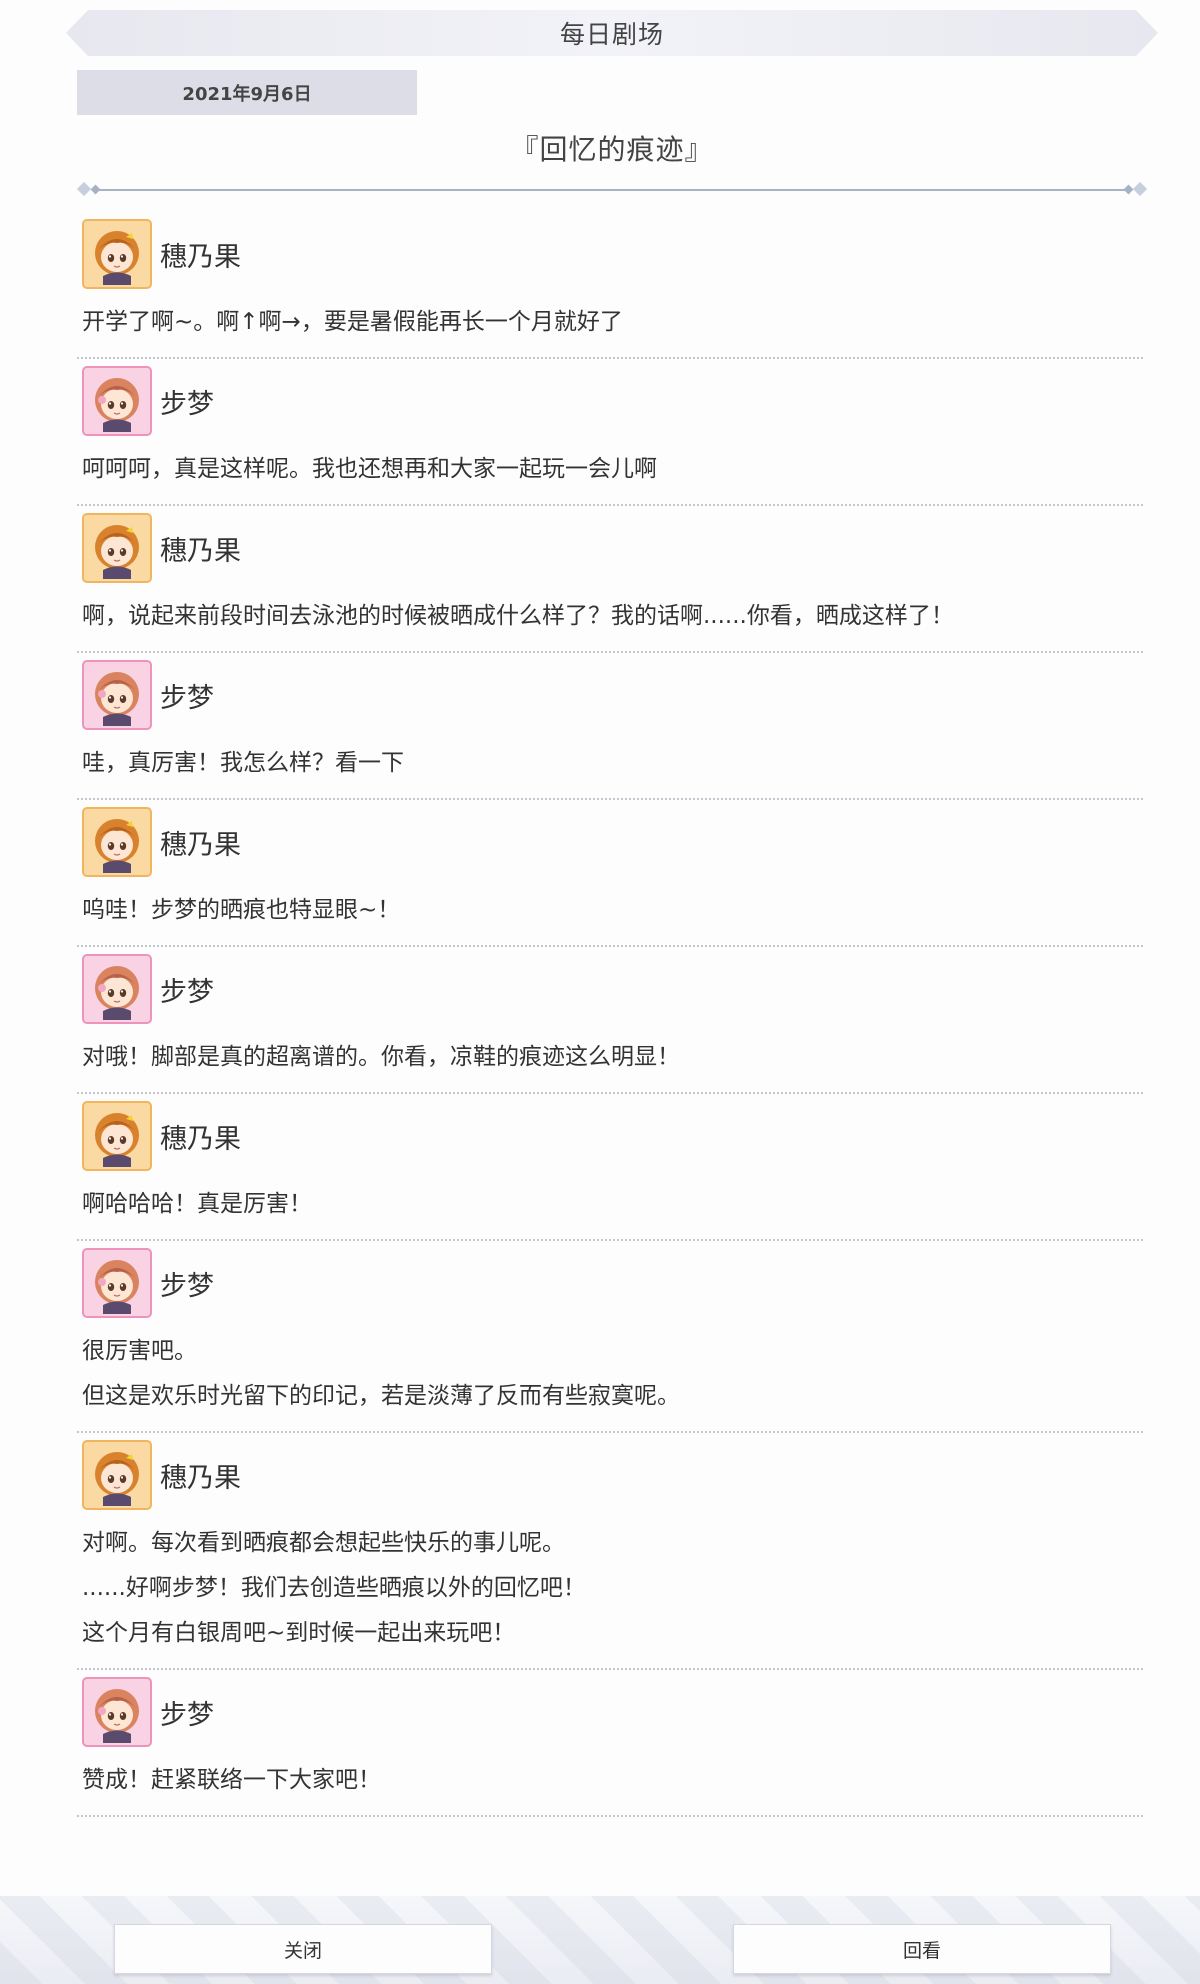 This screenshot has width=1200, height=1984. Describe the element at coordinates (369, 469) in the screenshot. I see `dialogue-line: 呵呵呵，真是这样呢。我也还想再和大家一起玩一会儿啊` at that location.